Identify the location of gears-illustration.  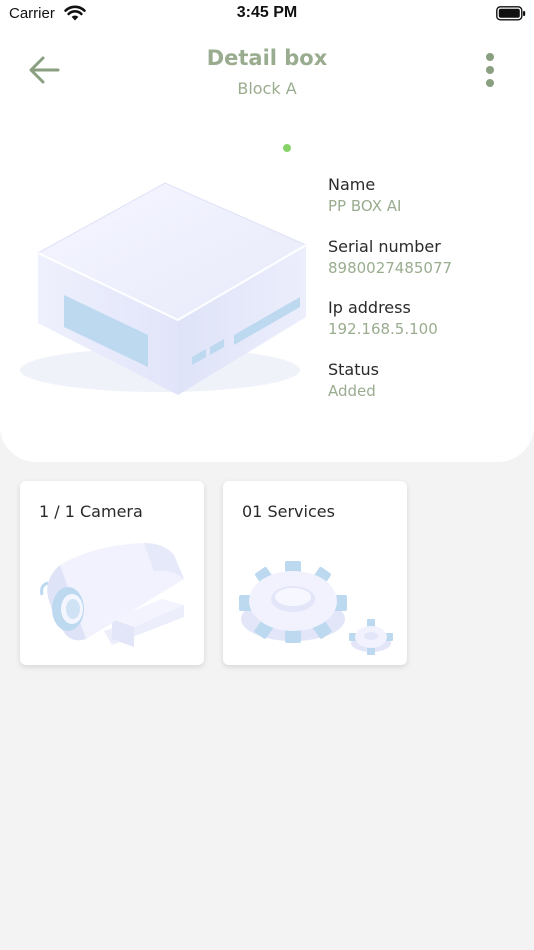
(316, 608).